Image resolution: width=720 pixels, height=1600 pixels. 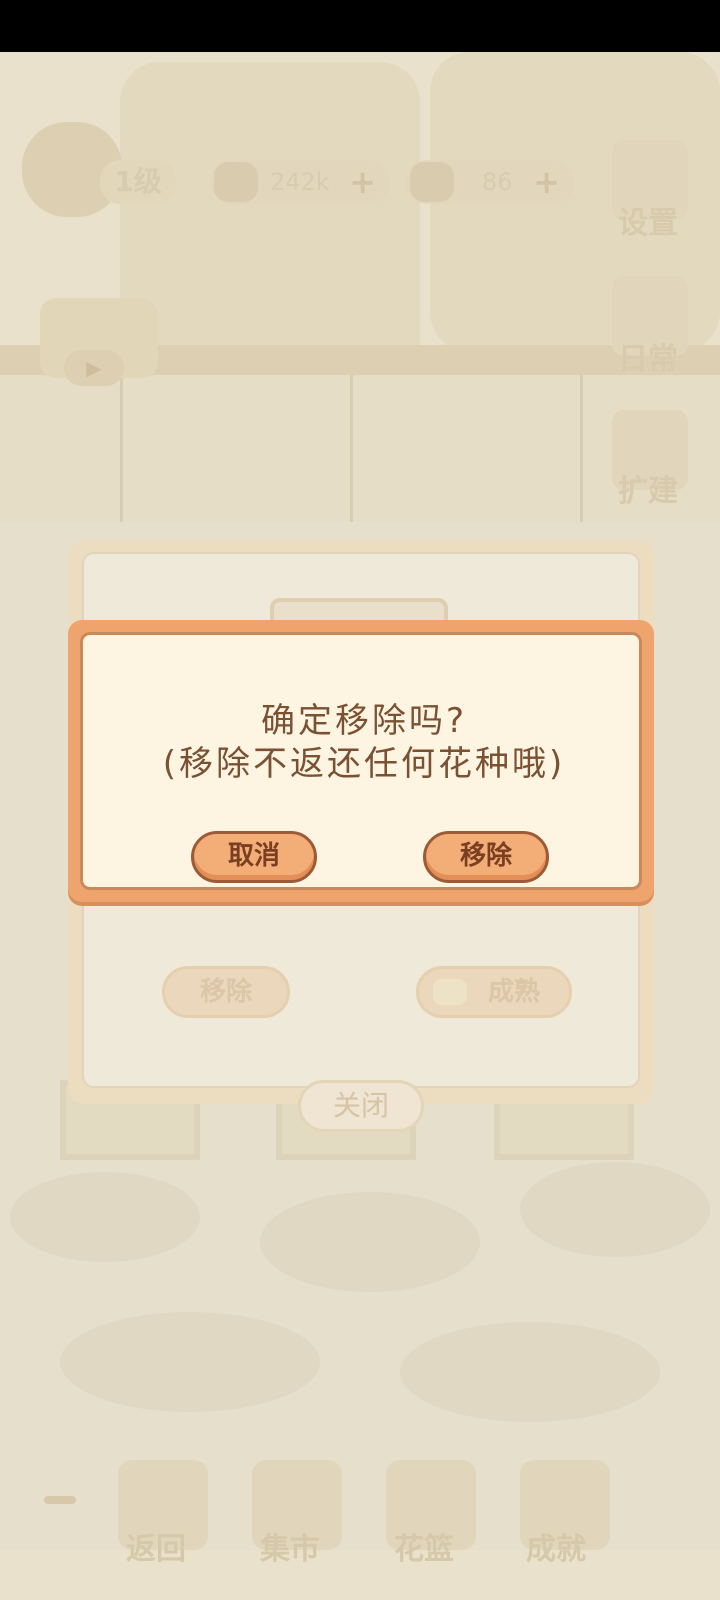 I want to click on fish-count: 242k, so click(x=300, y=182).